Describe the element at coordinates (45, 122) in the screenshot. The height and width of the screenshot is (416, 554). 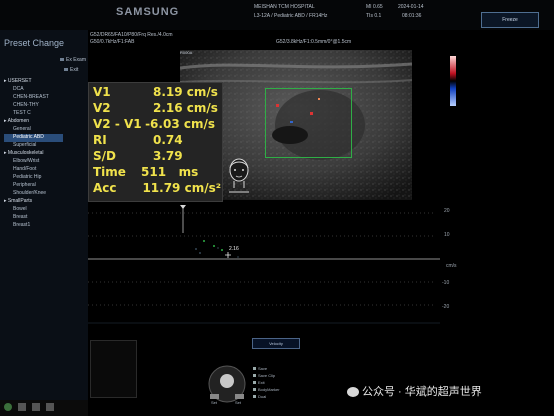
I see `preset-category-abdomen: ▸ Abdomen` at that location.